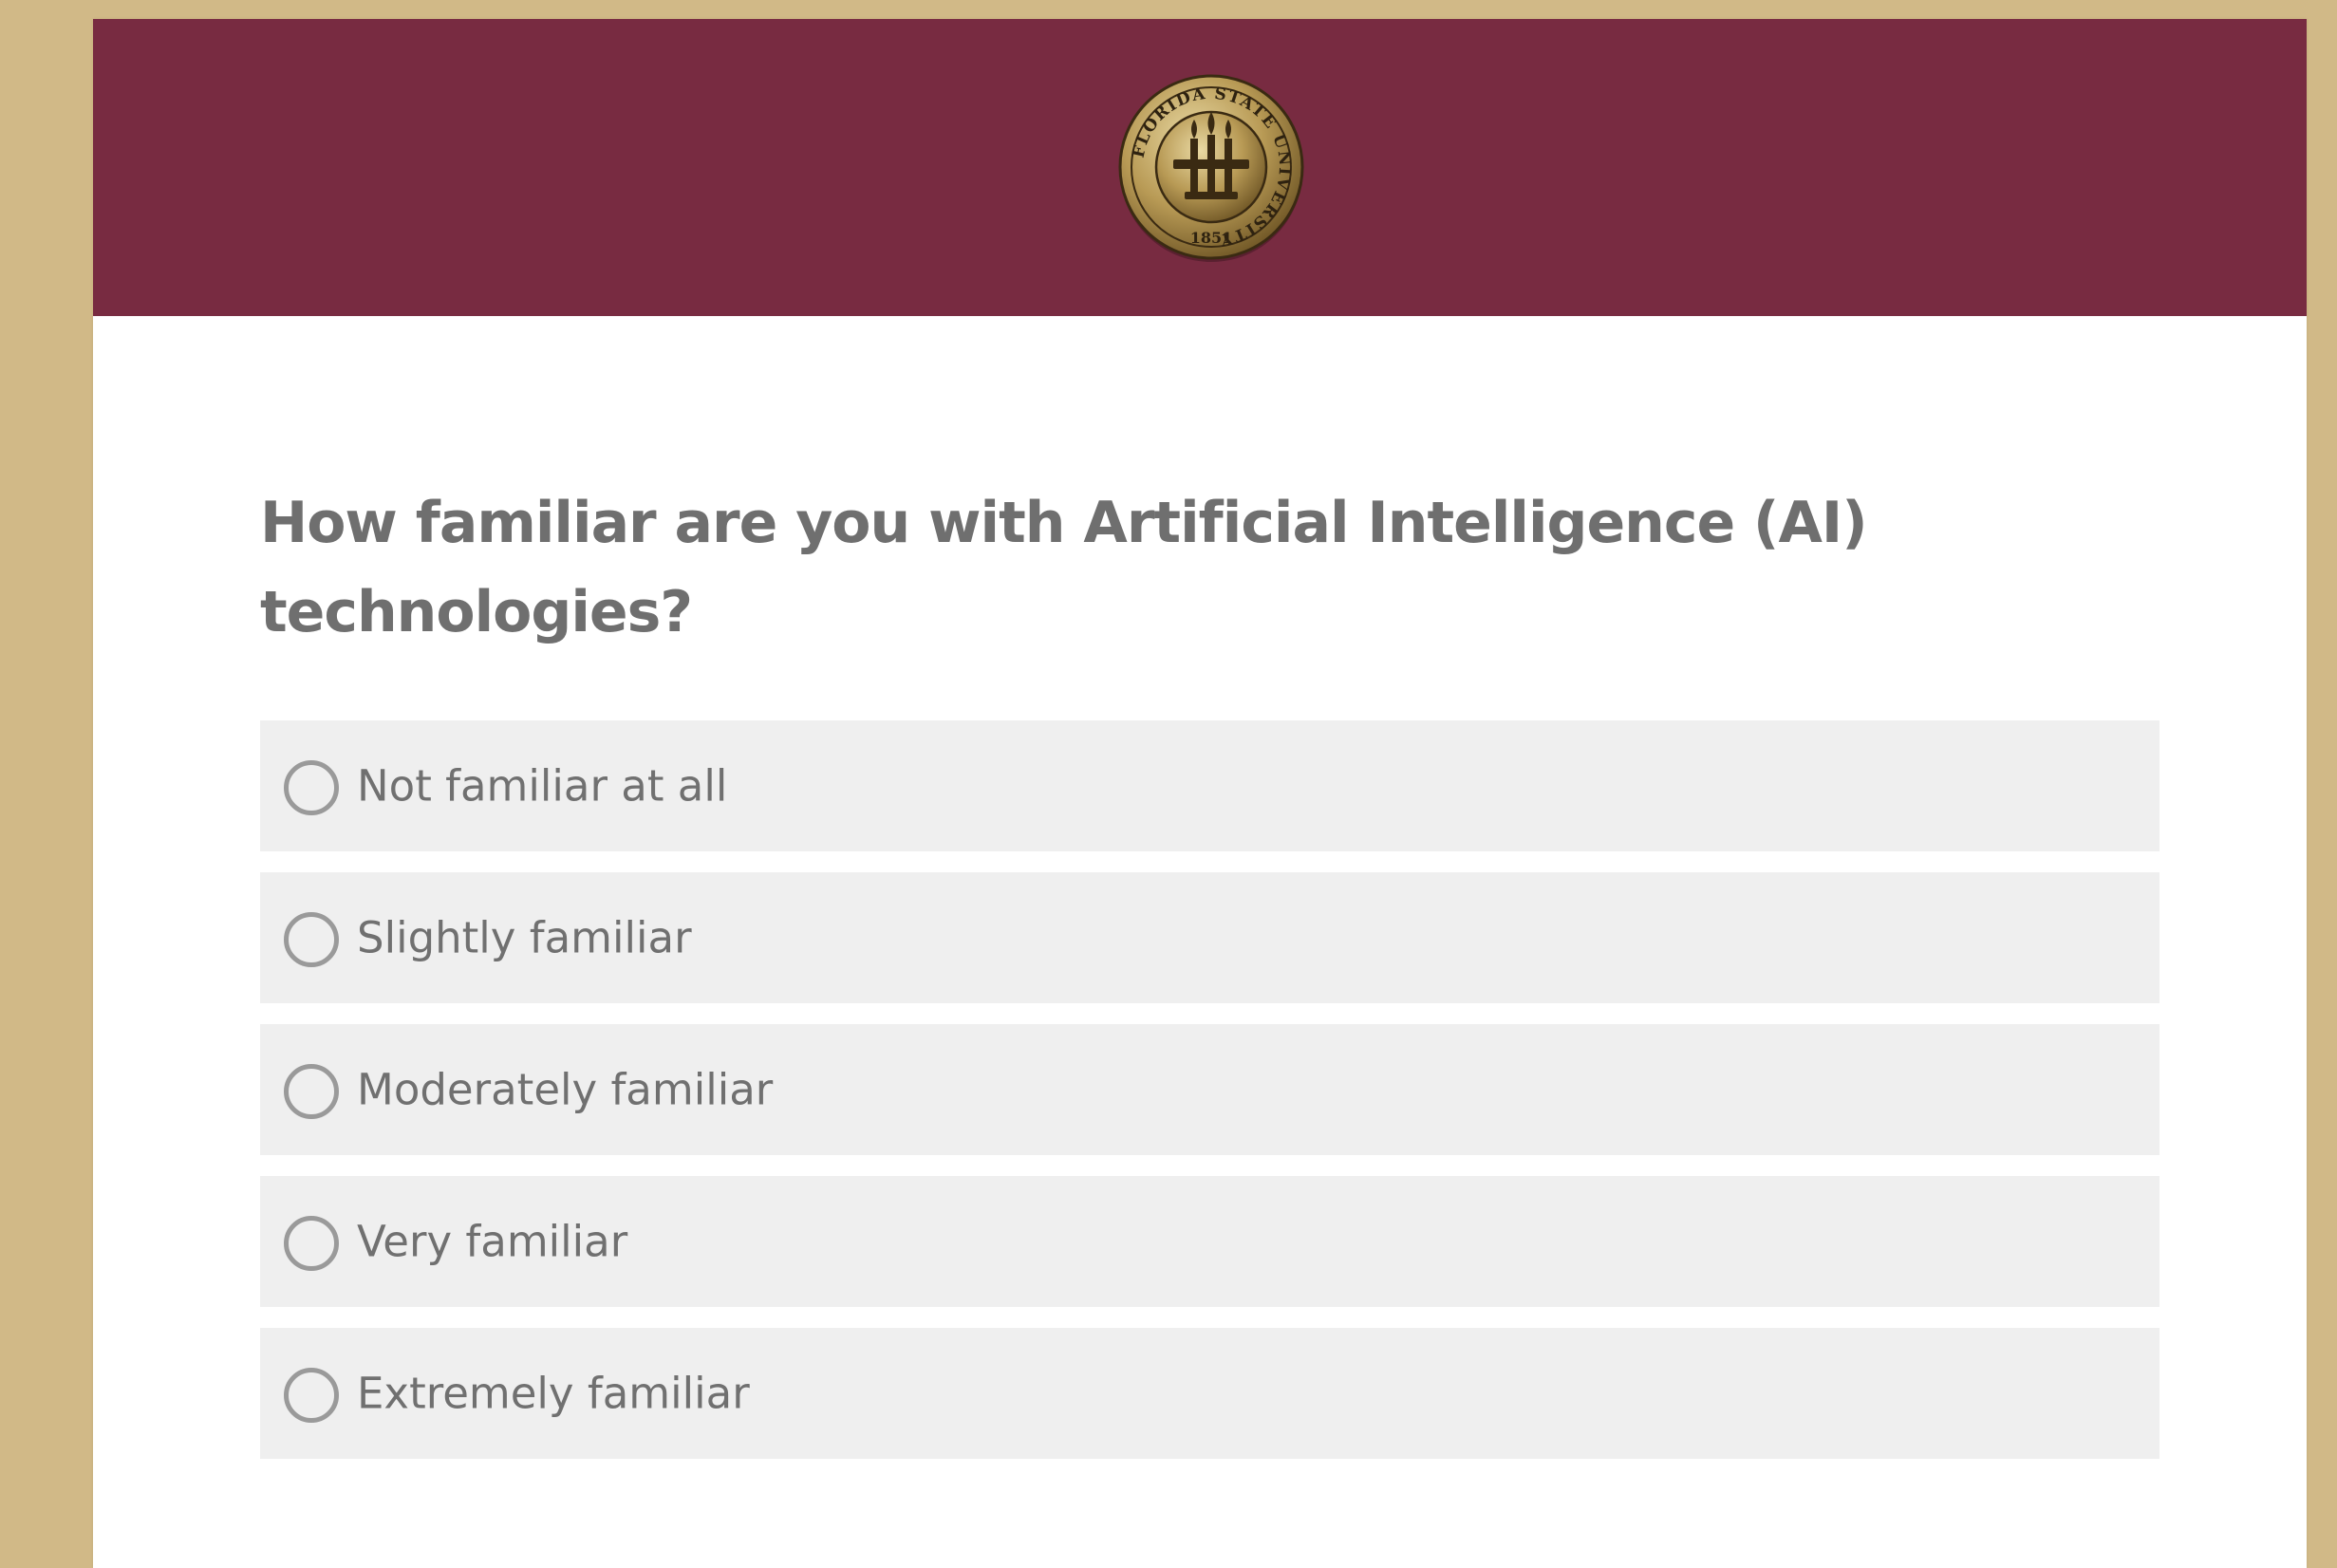 The width and height of the screenshot is (2337, 1568). Describe the element at coordinates (524, 938) in the screenshot. I see `option-label: Slightly familiar` at that location.